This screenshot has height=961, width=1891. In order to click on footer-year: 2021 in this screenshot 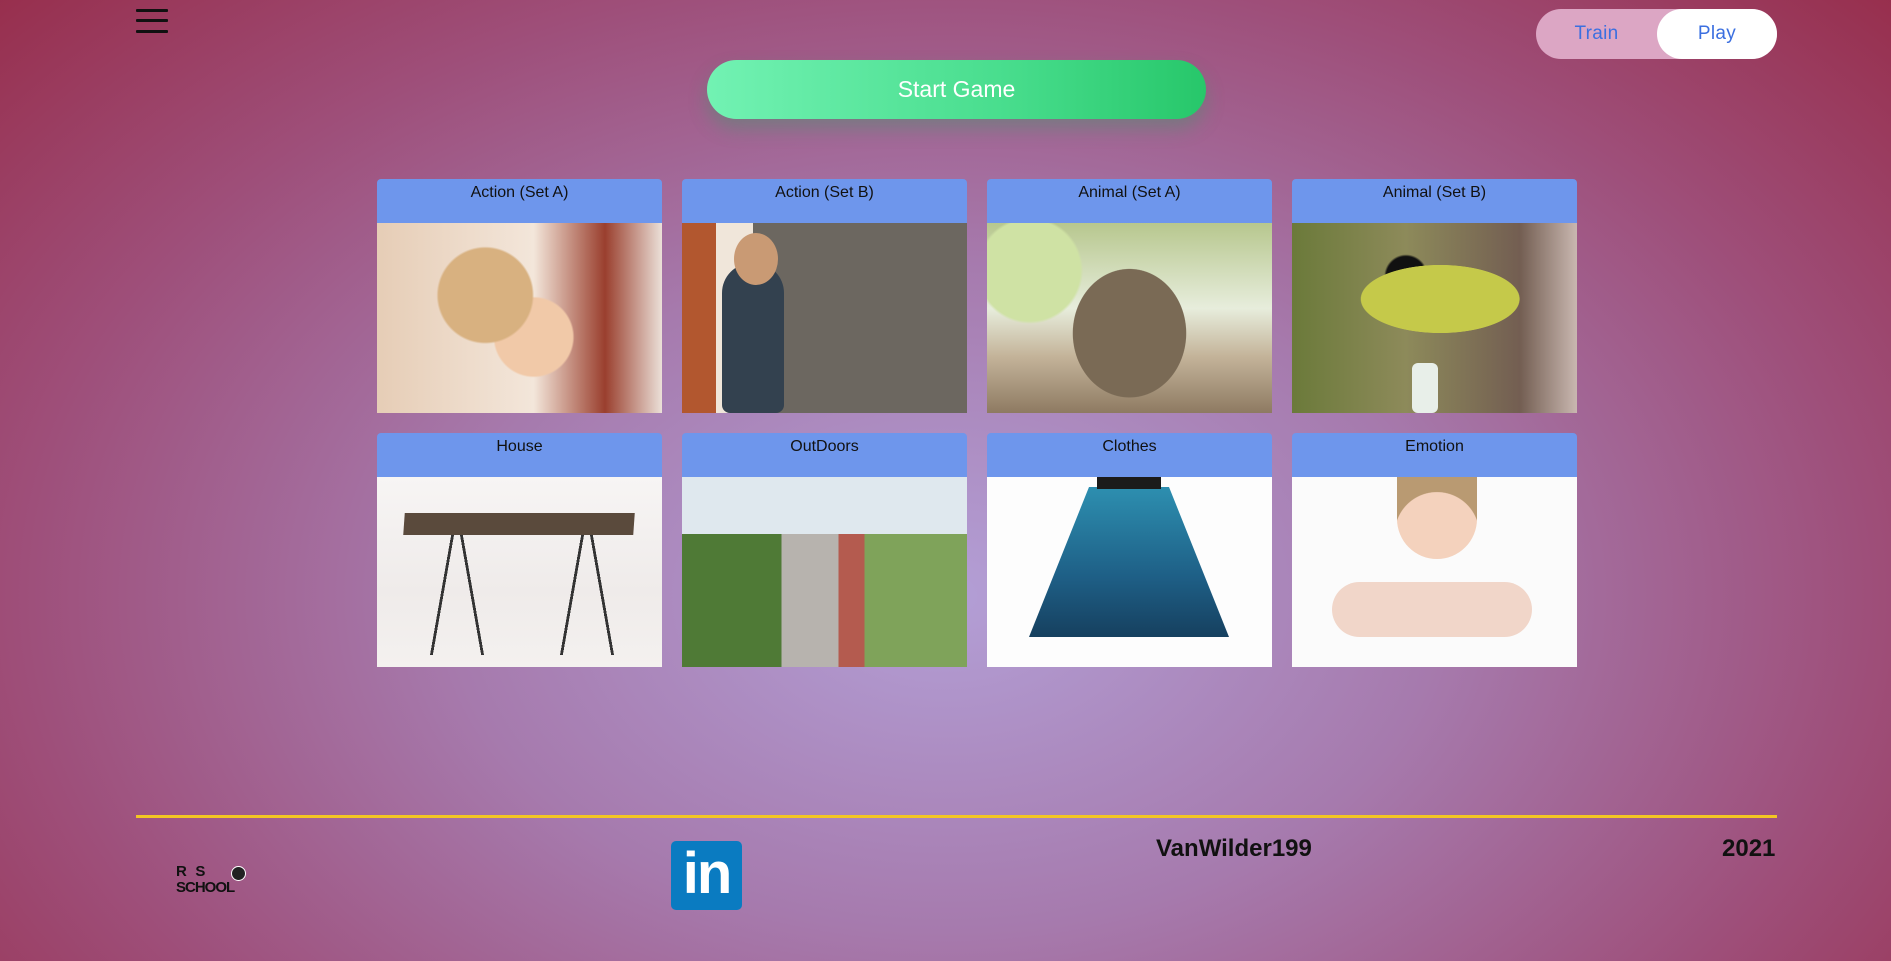, I will do `click(1749, 848)`.